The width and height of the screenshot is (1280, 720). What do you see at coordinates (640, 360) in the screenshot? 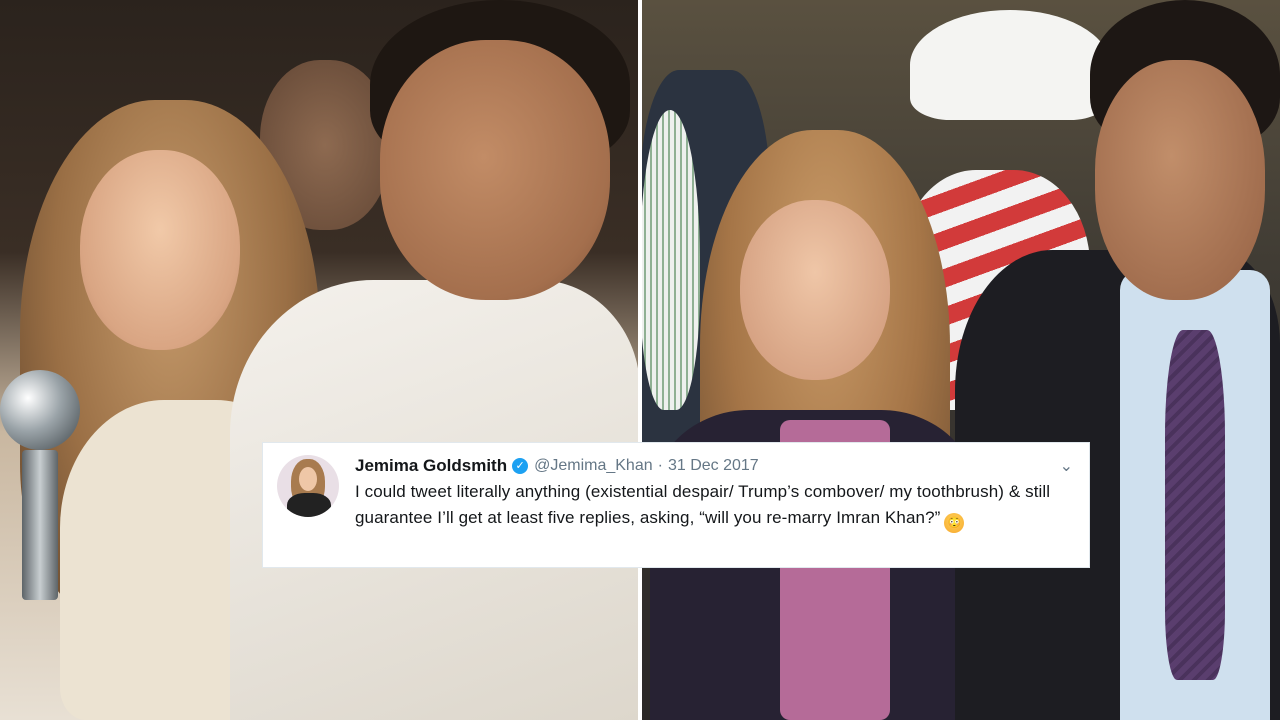
I see `photo-divider` at bounding box center [640, 360].